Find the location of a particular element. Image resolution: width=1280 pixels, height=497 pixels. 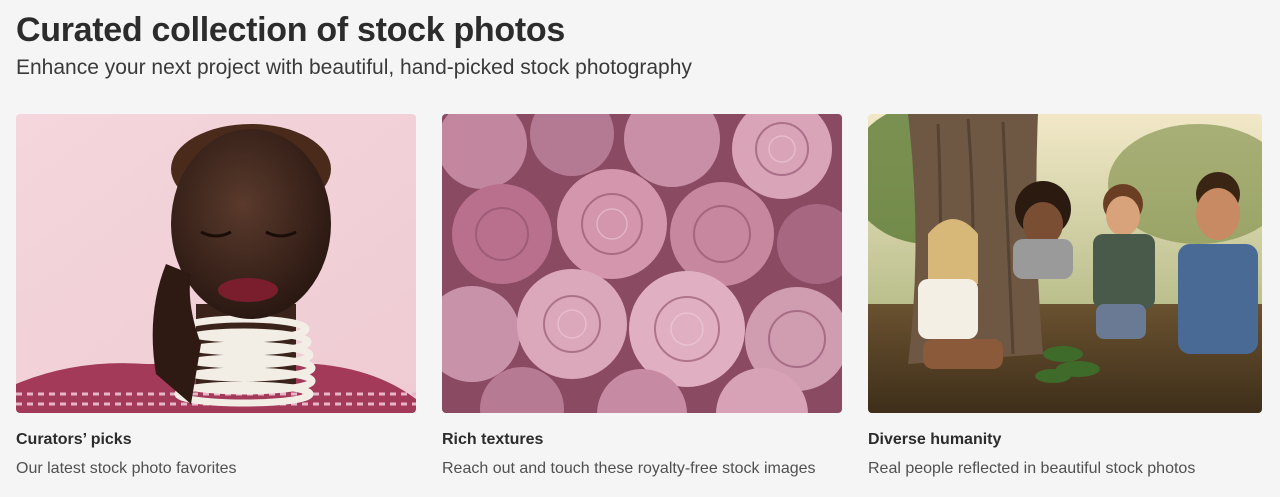

card-title: Curators’ picks is located at coordinates (74, 440).